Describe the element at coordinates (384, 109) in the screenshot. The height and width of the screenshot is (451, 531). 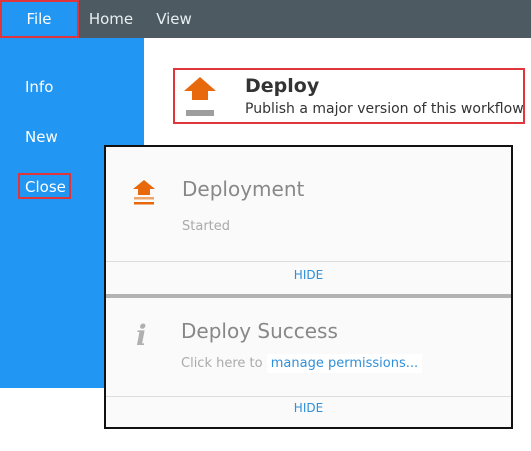
I see `deploy-description: Publish a major version of this workflow` at that location.